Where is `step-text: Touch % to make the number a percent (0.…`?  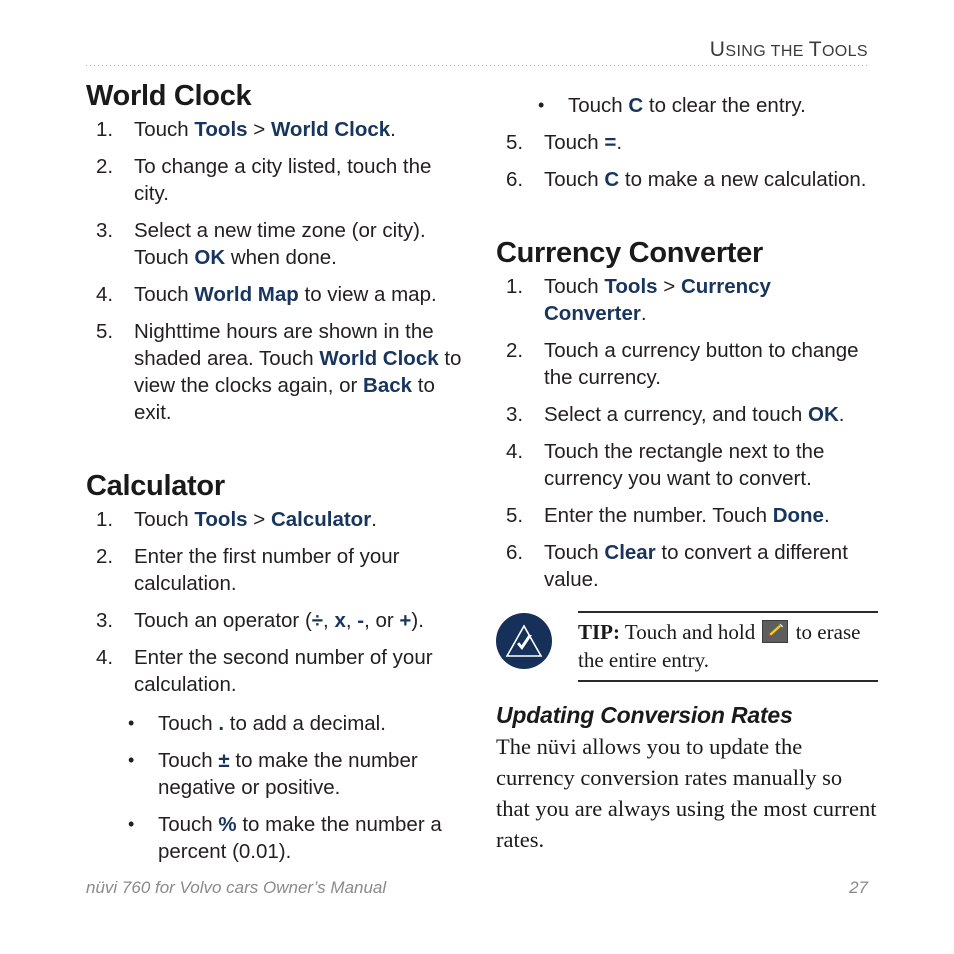 step-text: Touch % to make the number a percent (0.… is located at coordinates (300, 838).